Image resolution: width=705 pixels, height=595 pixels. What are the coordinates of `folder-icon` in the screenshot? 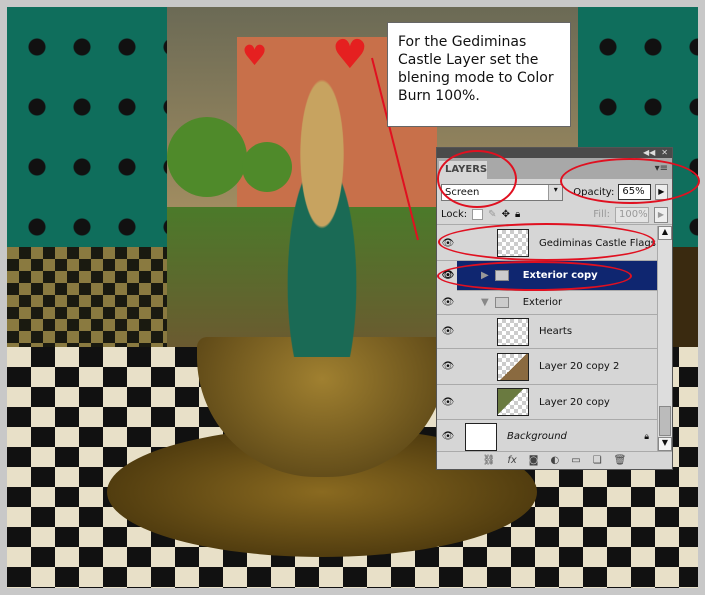 It's located at (501, 302).